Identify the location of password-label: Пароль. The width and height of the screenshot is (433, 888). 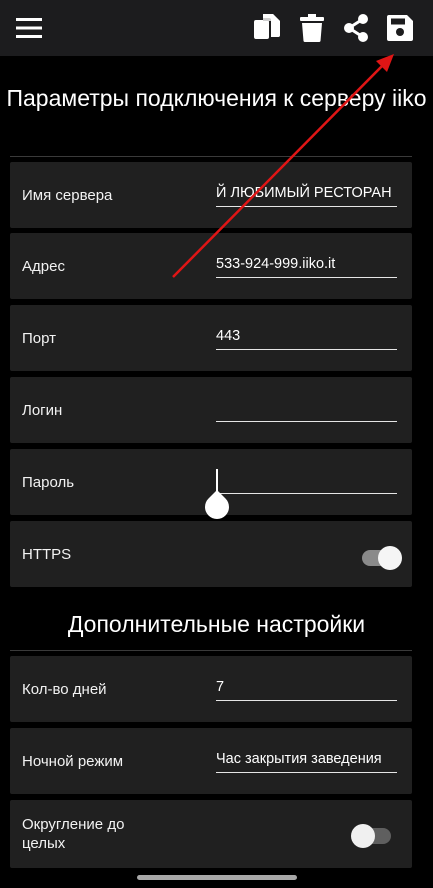
(48, 482).